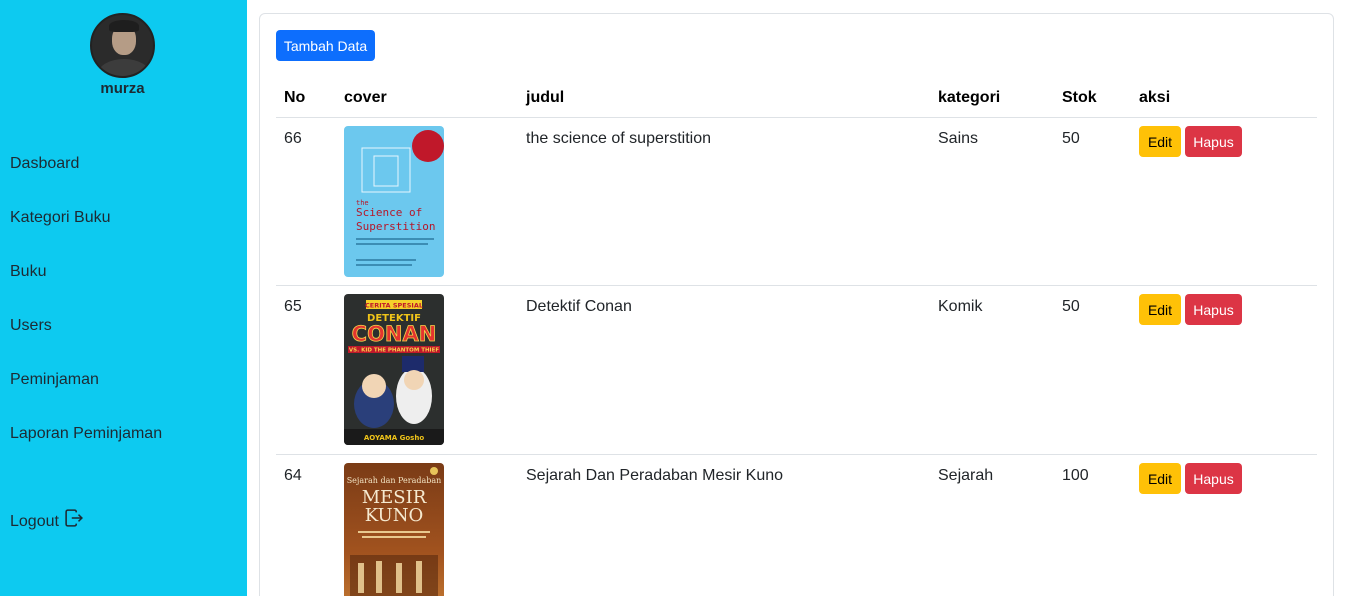 This screenshot has height=596, width=1347. I want to click on cell-judul: Detektif Conan, so click(579, 306).